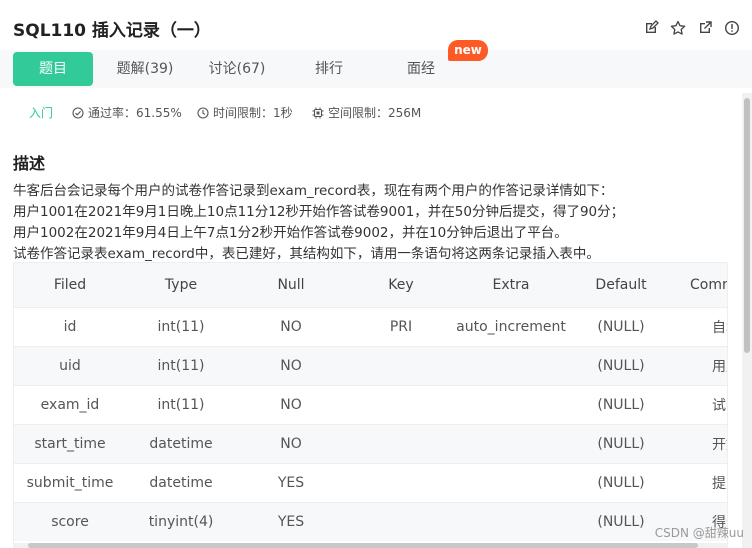 This screenshot has width=752, height=548. Describe the element at coordinates (70, 482) in the screenshot. I see `table-cell: submit_time` at that location.